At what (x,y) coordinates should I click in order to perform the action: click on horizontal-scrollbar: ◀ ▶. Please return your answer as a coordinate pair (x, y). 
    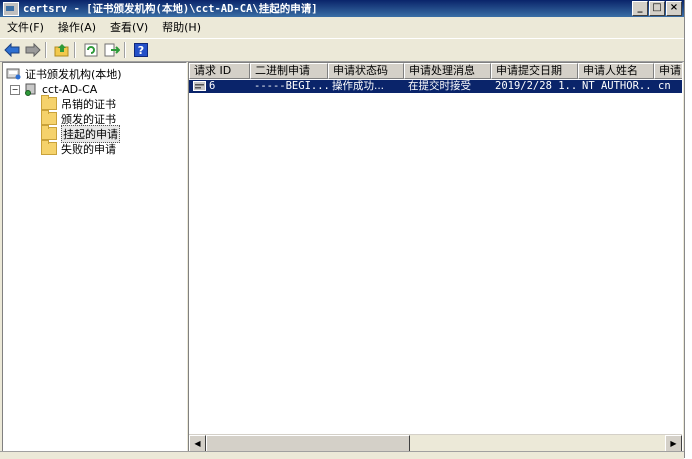
    Looking at the image, I should click on (435, 442).